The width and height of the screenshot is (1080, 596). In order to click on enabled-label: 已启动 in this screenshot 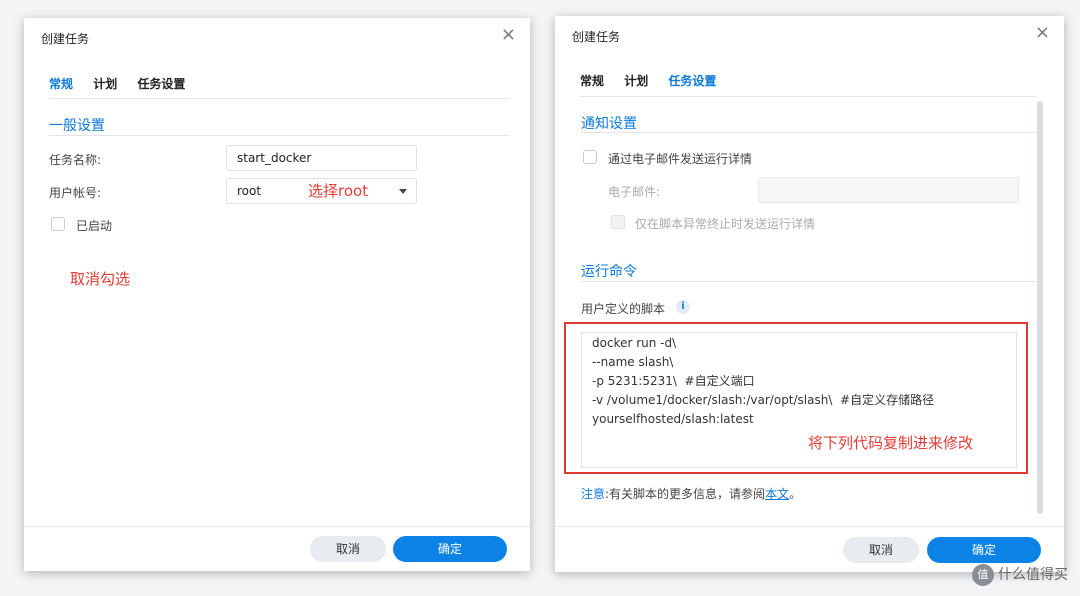, I will do `click(94, 226)`.